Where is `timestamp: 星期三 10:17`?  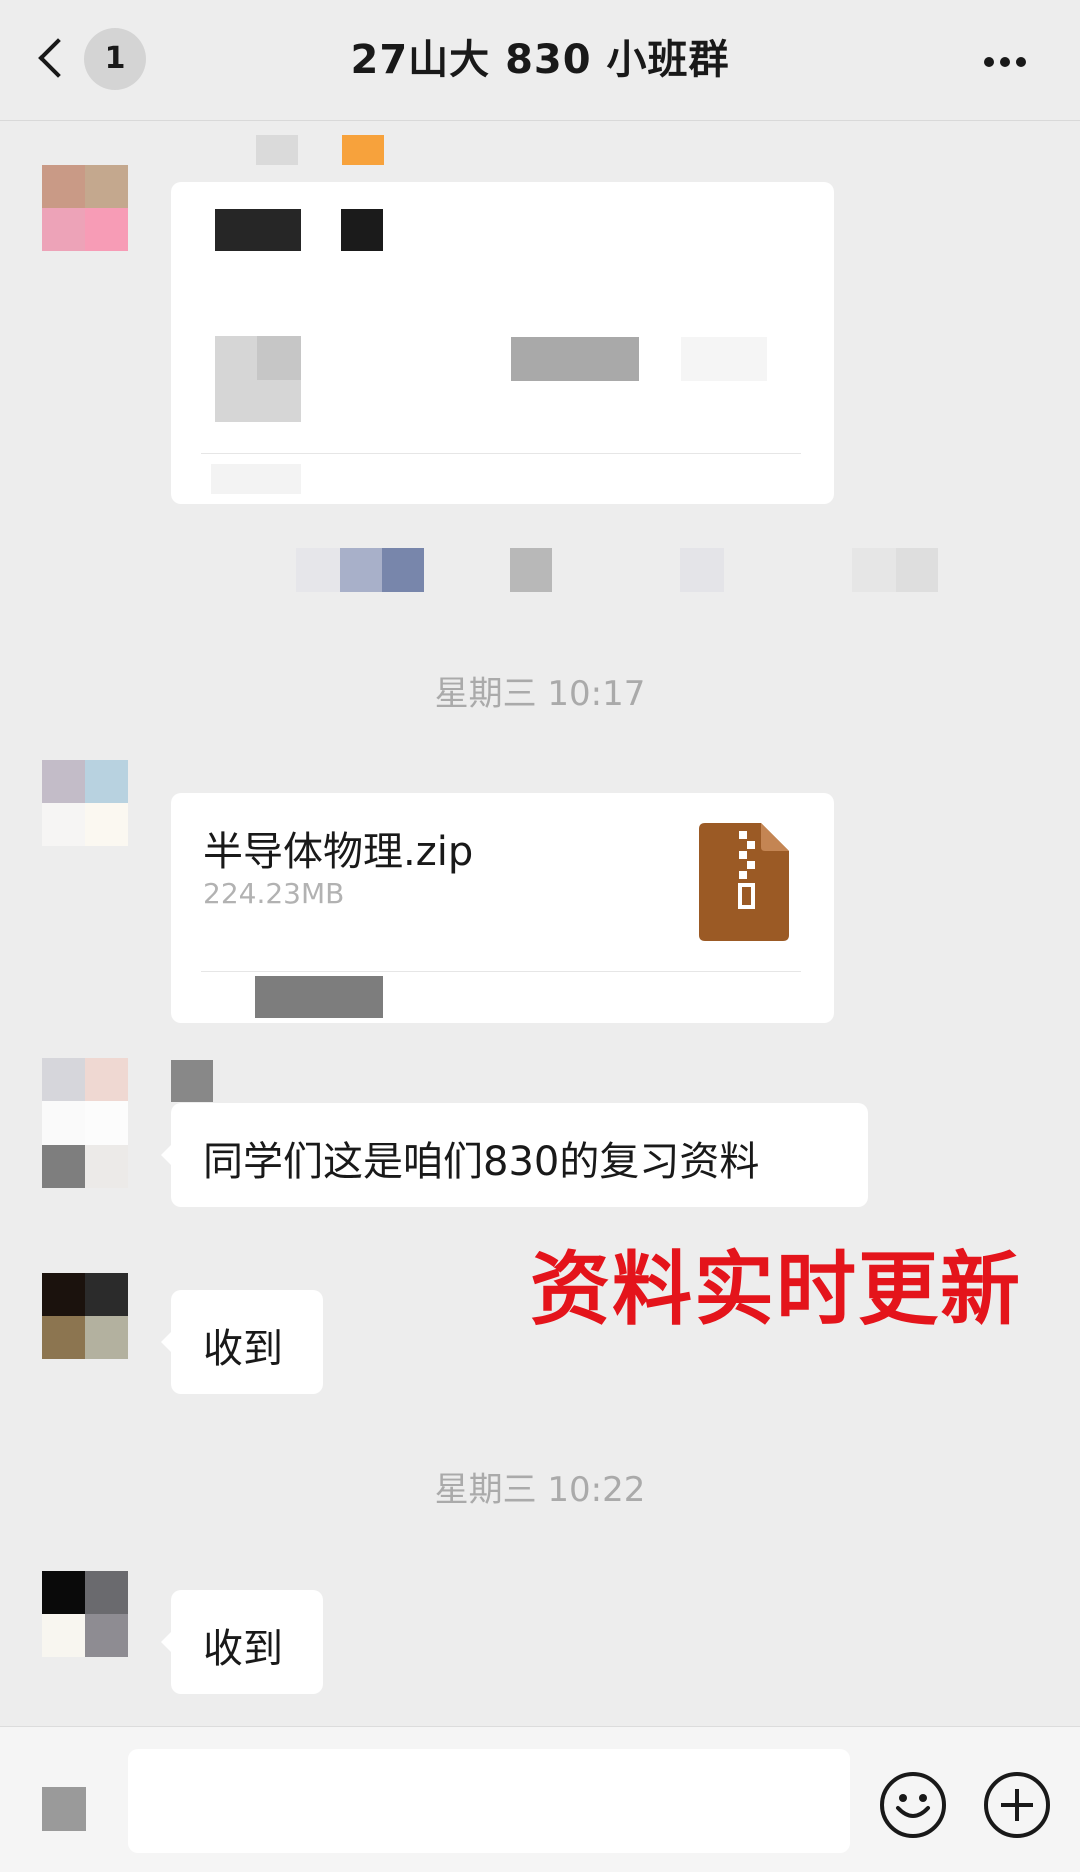 timestamp: 星期三 10:17 is located at coordinates (540, 694).